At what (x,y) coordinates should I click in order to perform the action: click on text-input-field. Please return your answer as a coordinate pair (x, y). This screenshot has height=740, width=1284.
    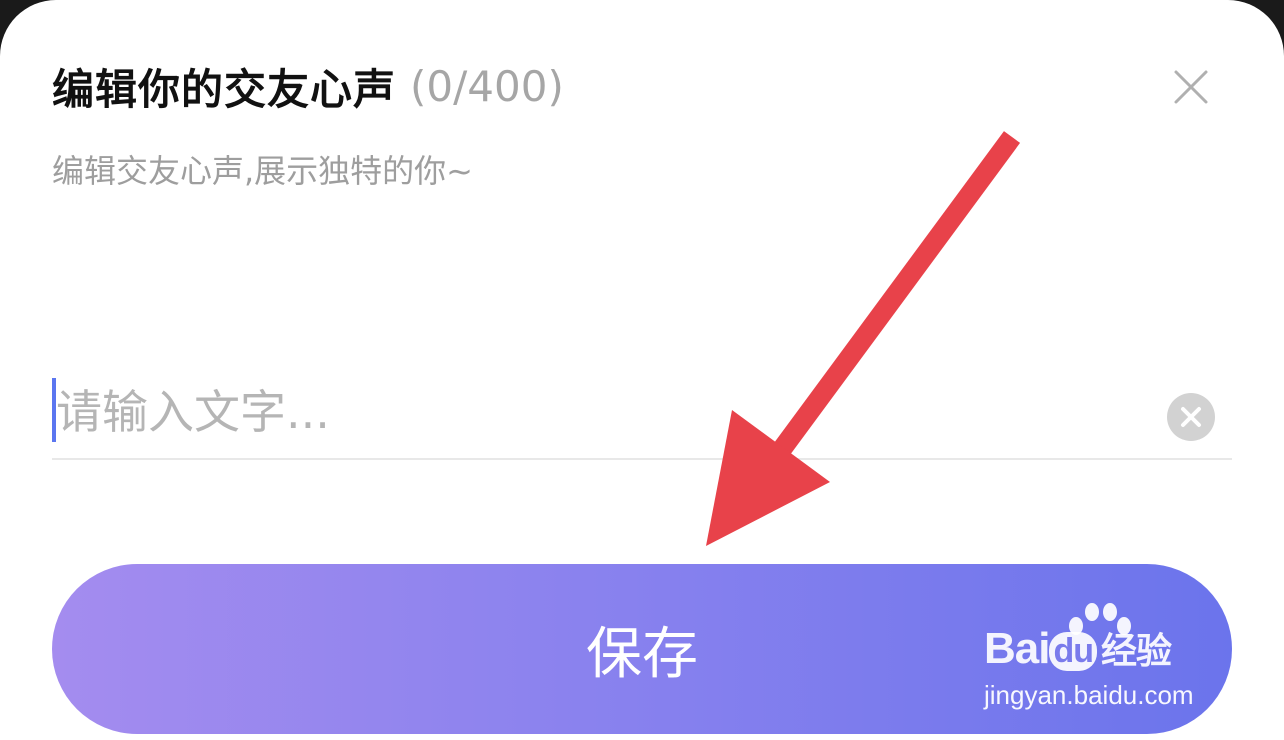
    Looking at the image, I should click on (642, 416).